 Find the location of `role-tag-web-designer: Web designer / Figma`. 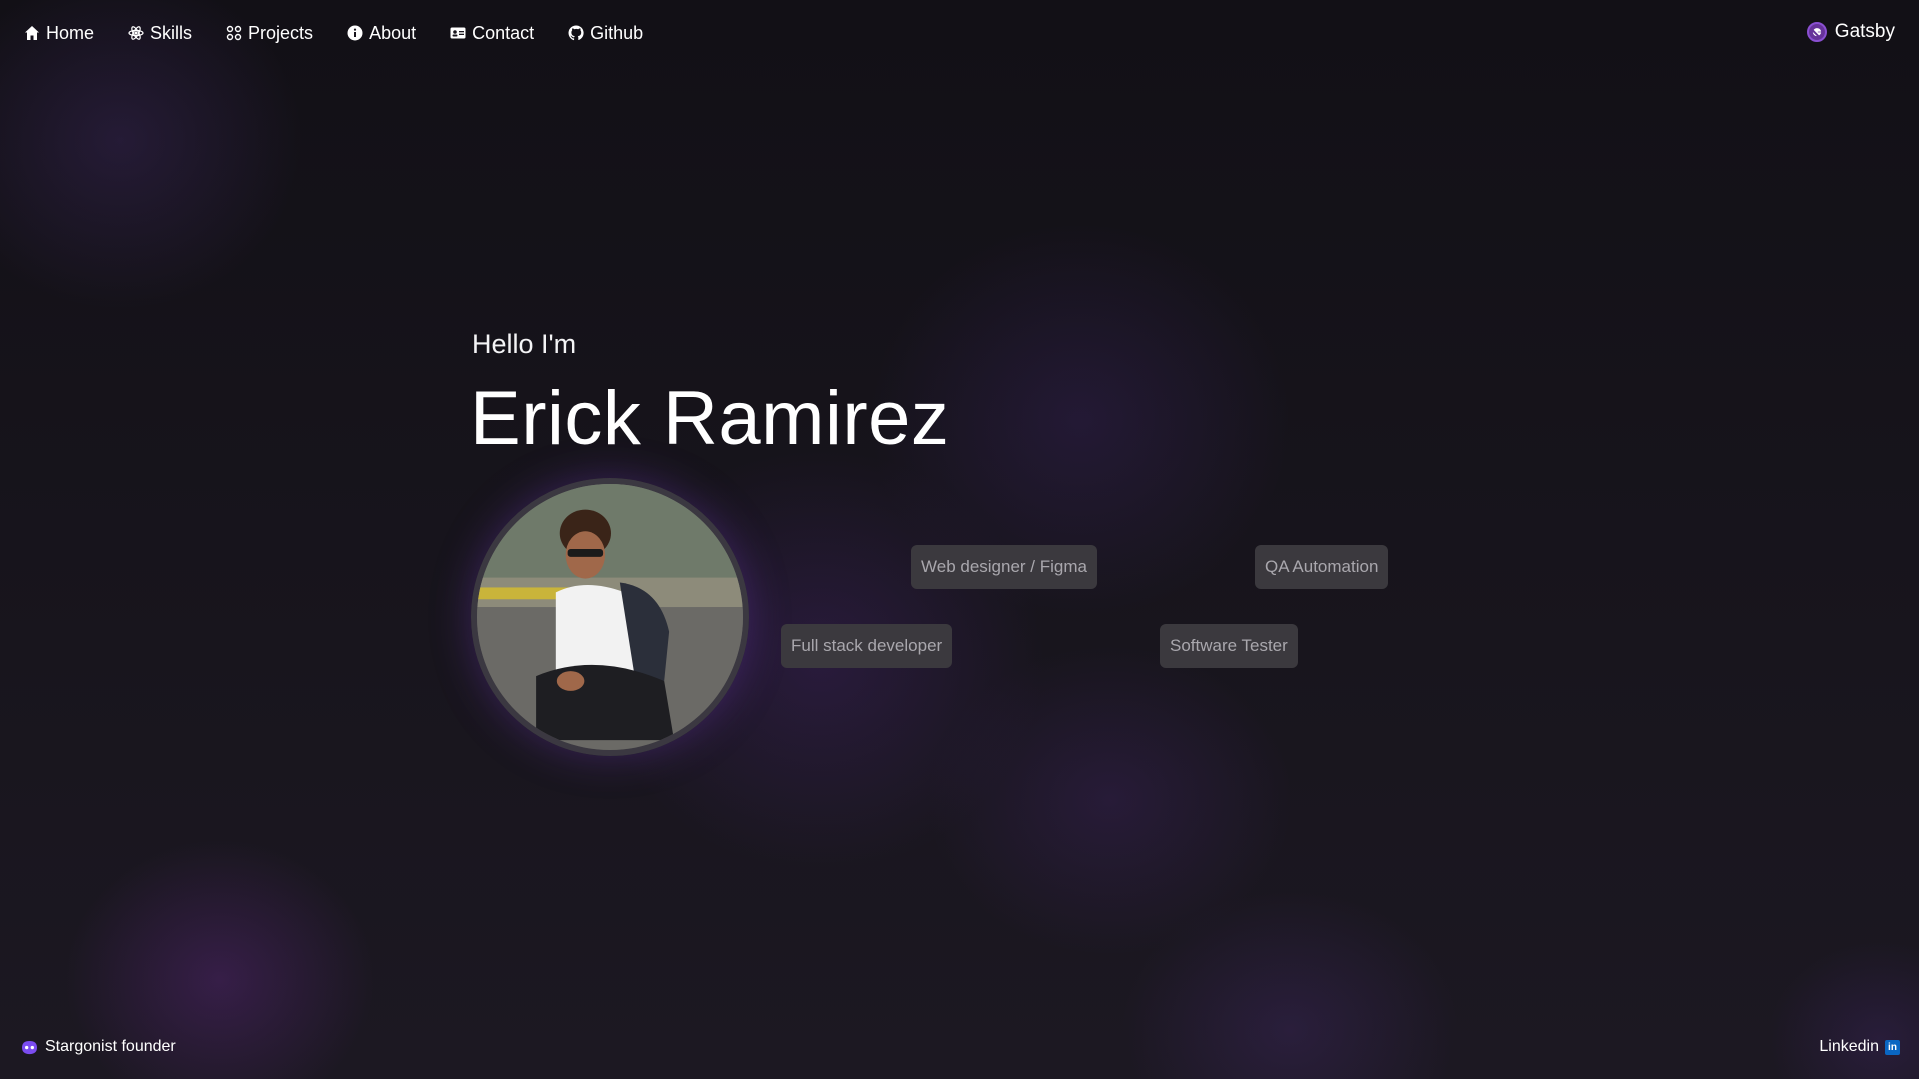

role-tag-web-designer: Web designer / Figma is located at coordinates (1004, 567).